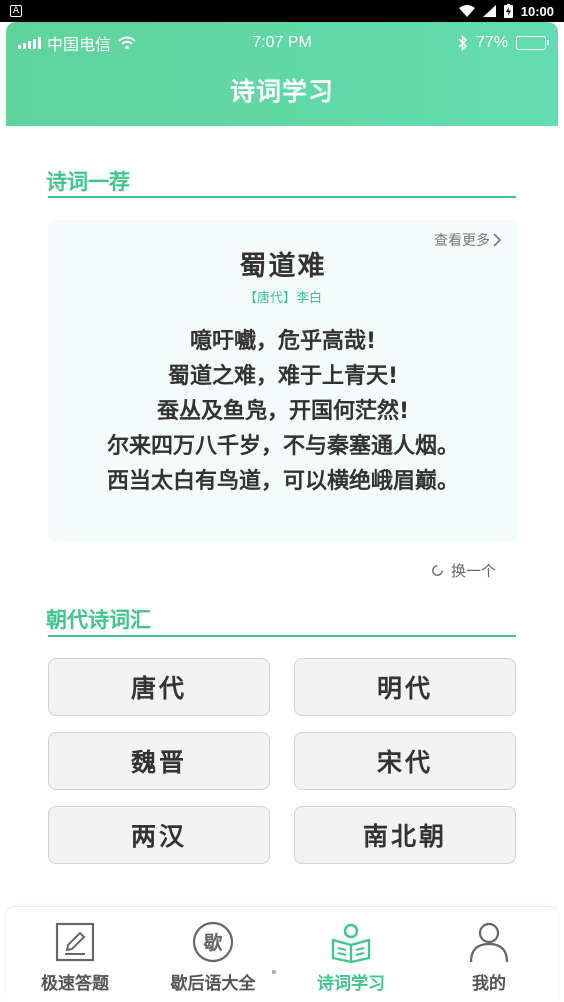 The image size is (564, 1002). Describe the element at coordinates (88, 182) in the screenshot. I see `recommend-section-title: 诗词一荐` at that location.